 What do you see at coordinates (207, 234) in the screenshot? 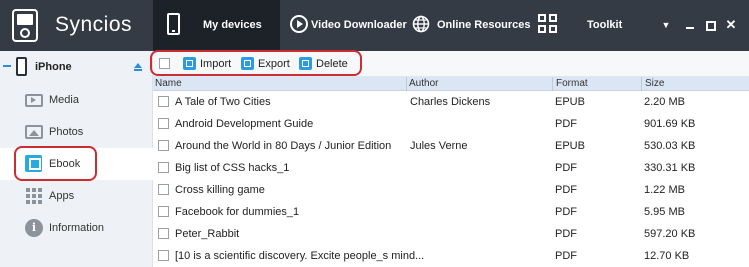
I see `cell-name: Peter_Rabbit` at bounding box center [207, 234].